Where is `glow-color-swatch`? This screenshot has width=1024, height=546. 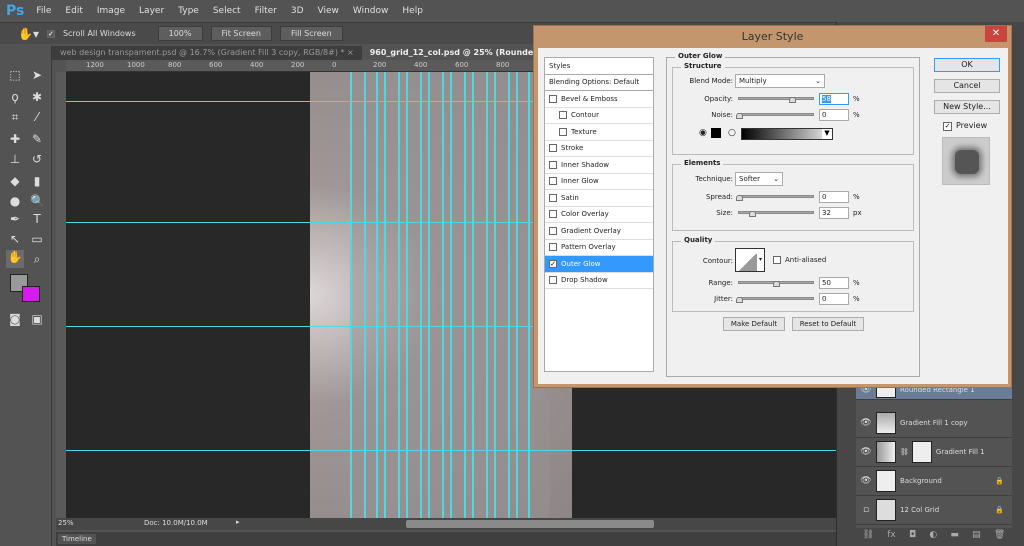
glow-color-swatch is located at coordinates (716, 133).